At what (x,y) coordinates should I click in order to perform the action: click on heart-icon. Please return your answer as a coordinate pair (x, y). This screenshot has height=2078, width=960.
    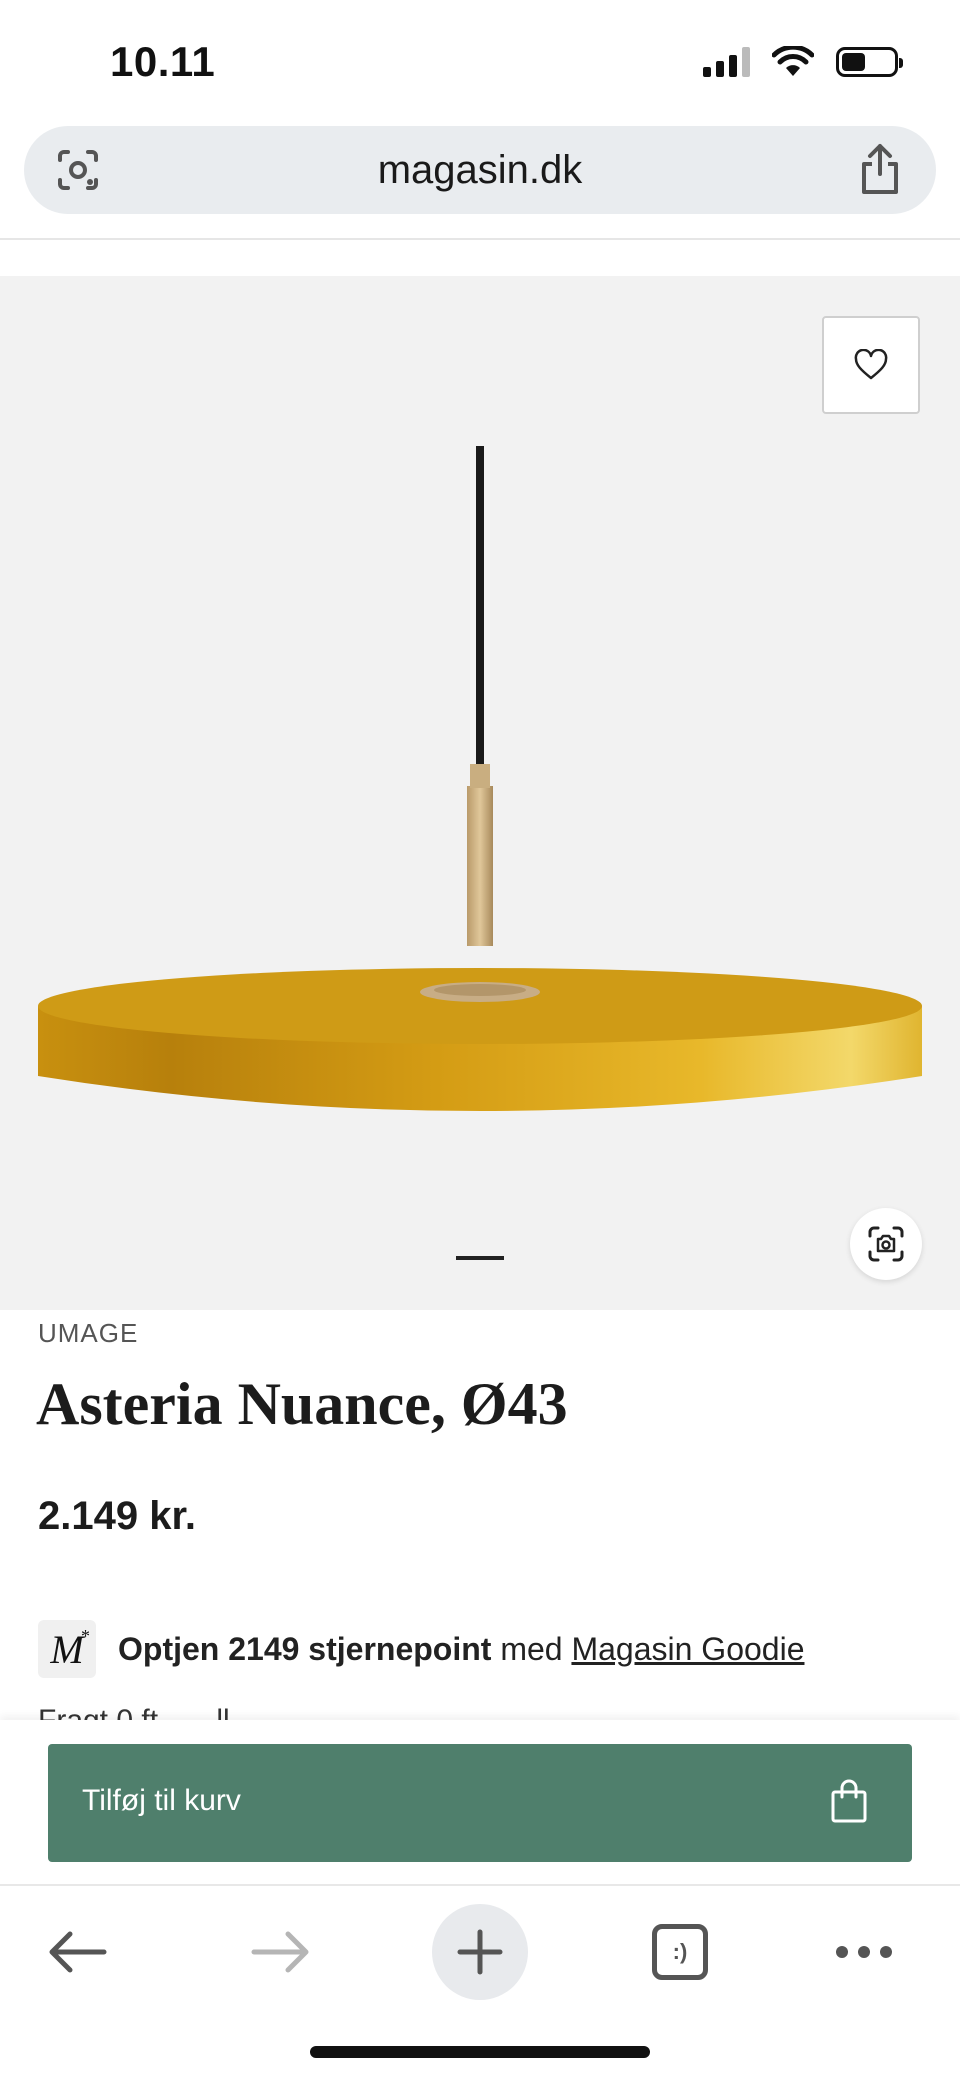
    Looking at the image, I should click on (871, 364).